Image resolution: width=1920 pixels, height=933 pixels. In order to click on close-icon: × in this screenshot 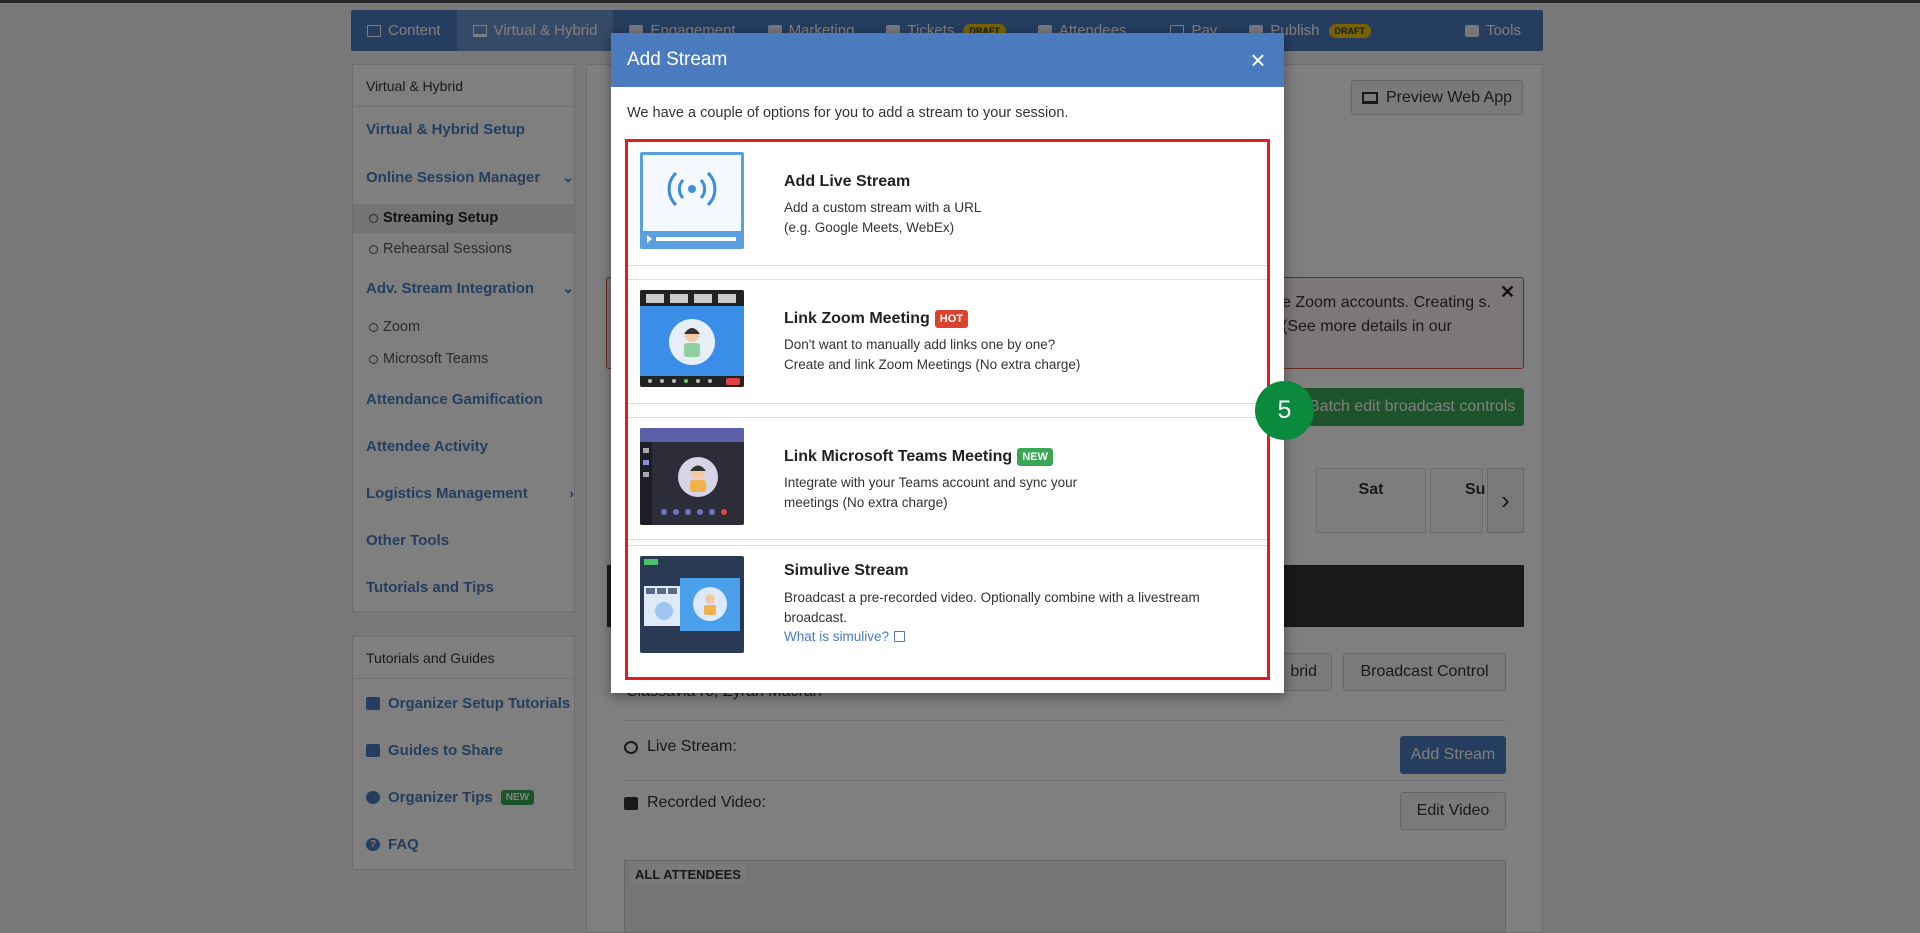, I will do `click(1258, 60)`.